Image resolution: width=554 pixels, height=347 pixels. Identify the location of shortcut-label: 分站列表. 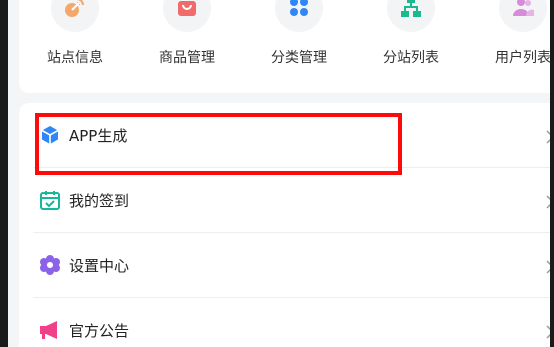
(411, 58).